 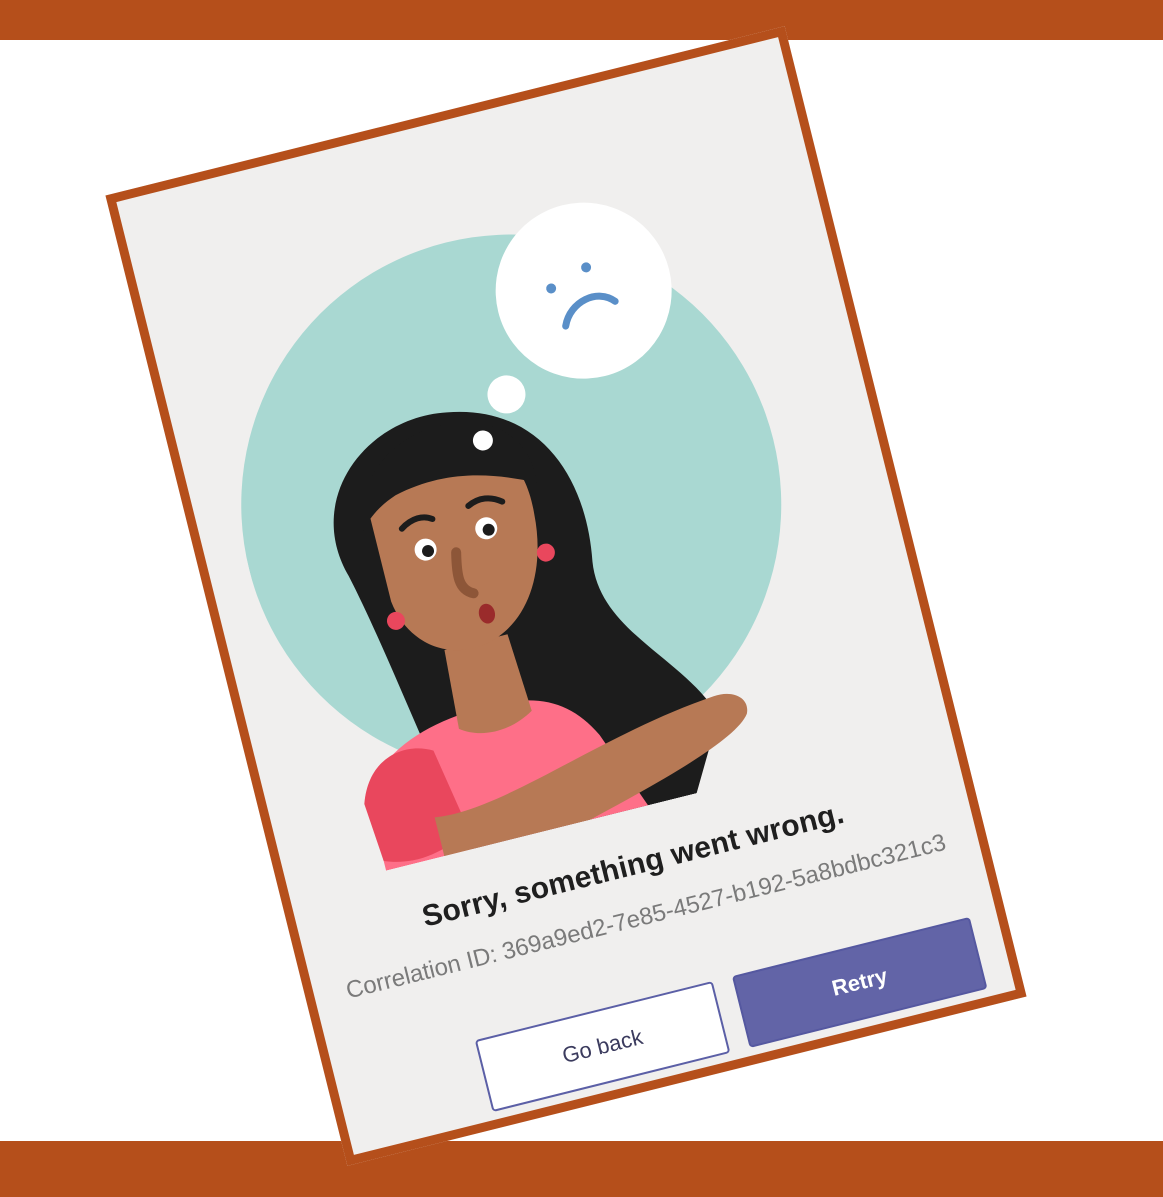 I want to click on correlation-id-label: Correlation ID:, so click(x=421, y=972).